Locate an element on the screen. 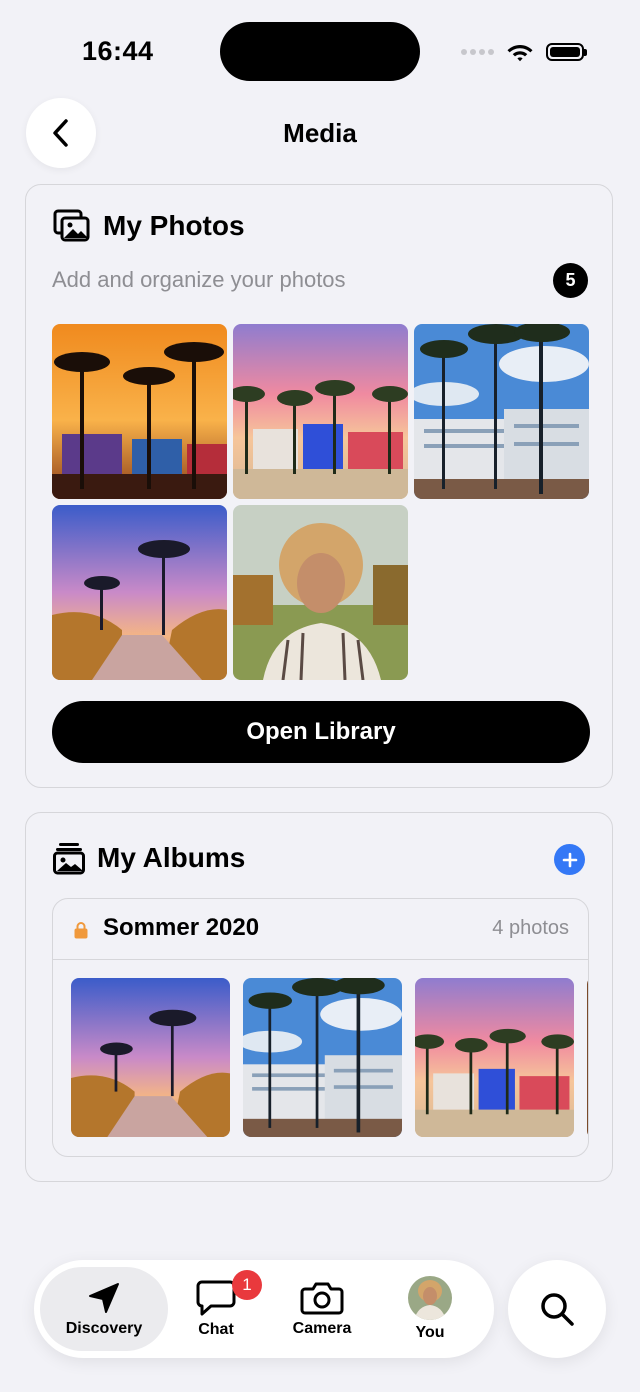  tab-discovery: Discovery is located at coordinates (104, 1309).